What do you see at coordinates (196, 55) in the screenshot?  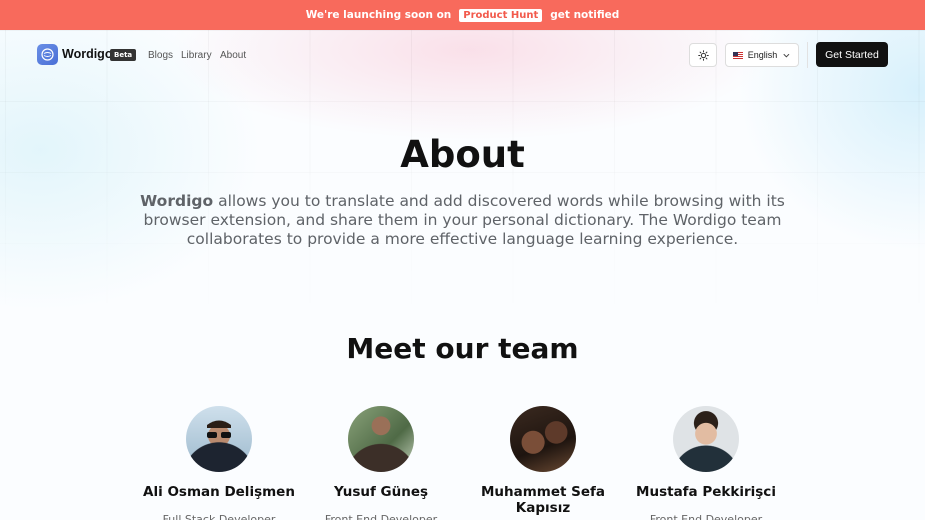 I see `nav-link-library: Library` at bounding box center [196, 55].